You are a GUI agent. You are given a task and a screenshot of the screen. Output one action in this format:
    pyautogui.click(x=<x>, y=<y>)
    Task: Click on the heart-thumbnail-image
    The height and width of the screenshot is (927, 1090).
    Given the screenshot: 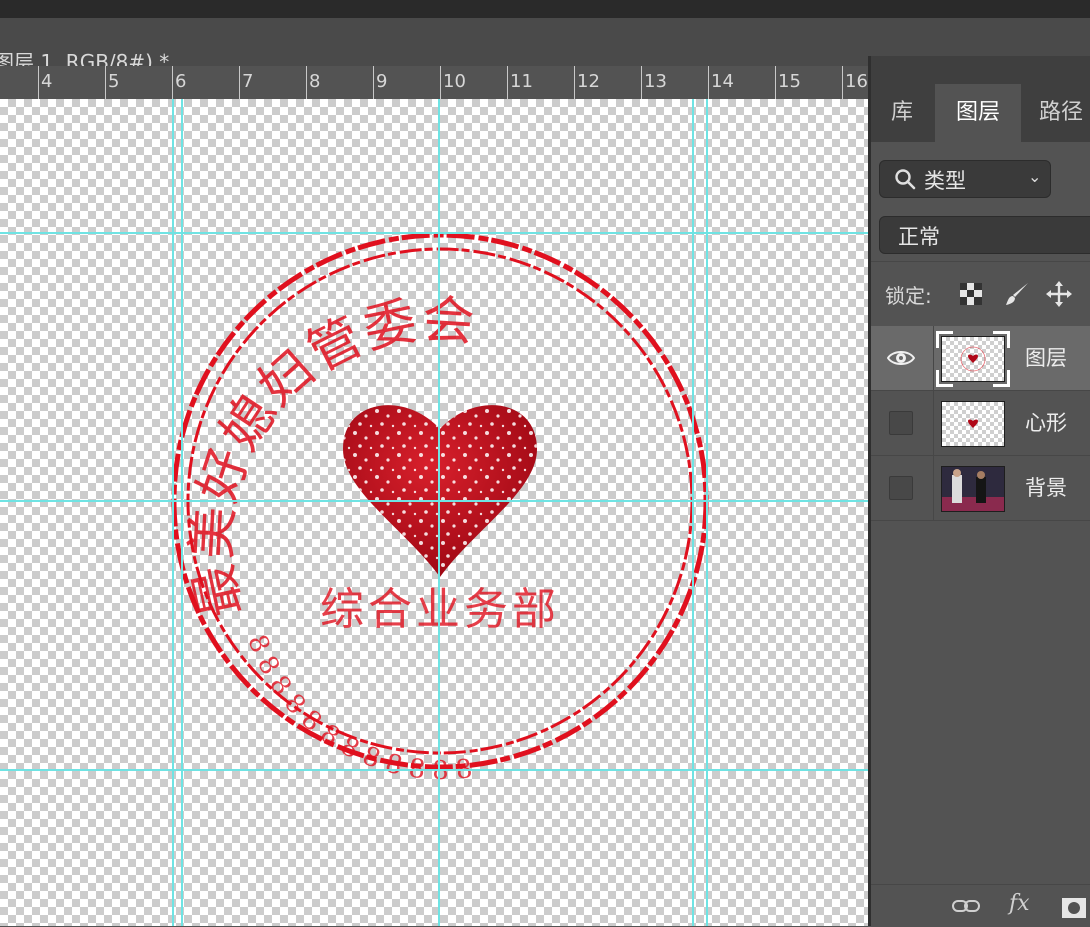 What is the action you would take?
    pyautogui.click(x=973, y=423)
    